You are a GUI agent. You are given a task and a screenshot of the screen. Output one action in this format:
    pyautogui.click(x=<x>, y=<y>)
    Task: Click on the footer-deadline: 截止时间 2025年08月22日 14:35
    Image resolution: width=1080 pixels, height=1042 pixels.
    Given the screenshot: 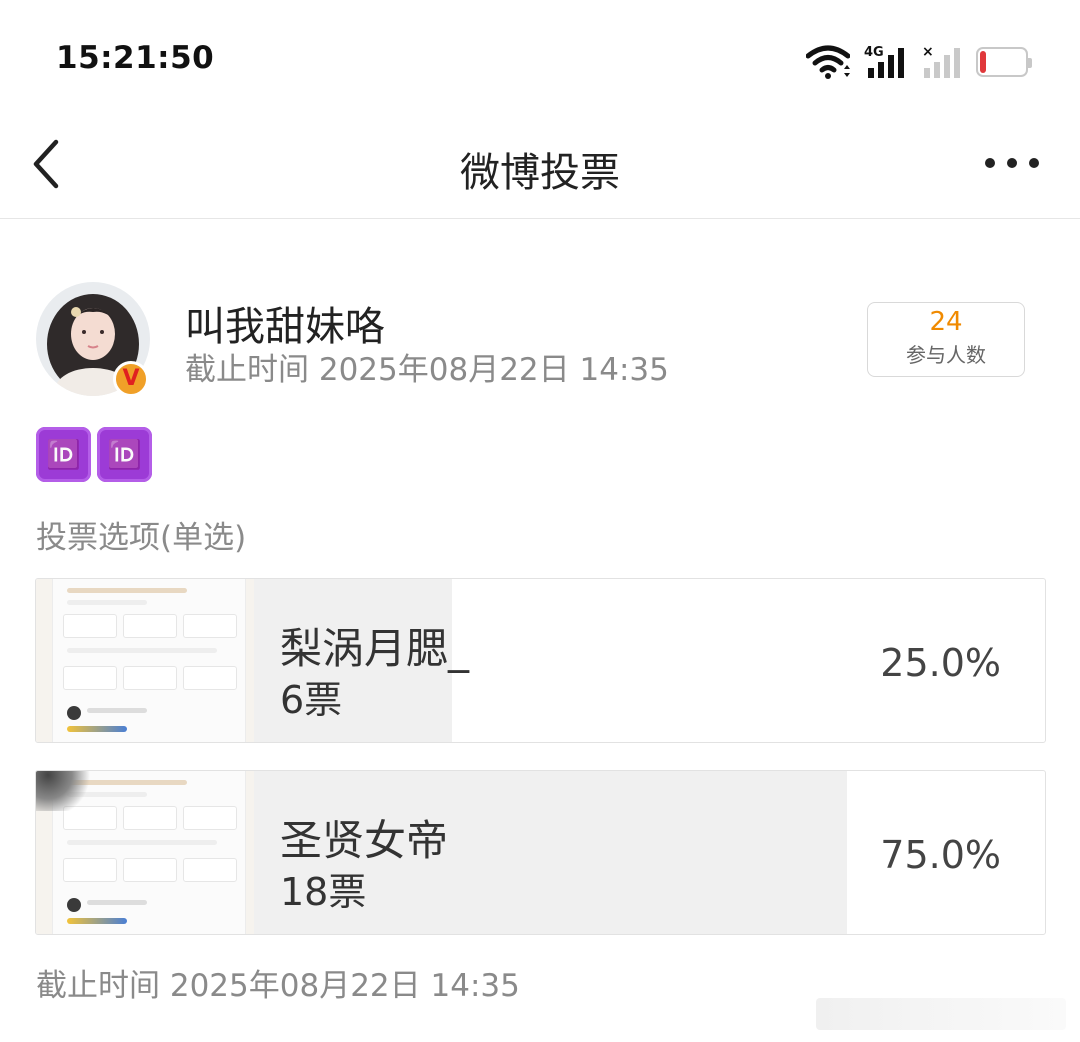 What is the action you would take?
    pyautogui.click(x=278, y=986)
    